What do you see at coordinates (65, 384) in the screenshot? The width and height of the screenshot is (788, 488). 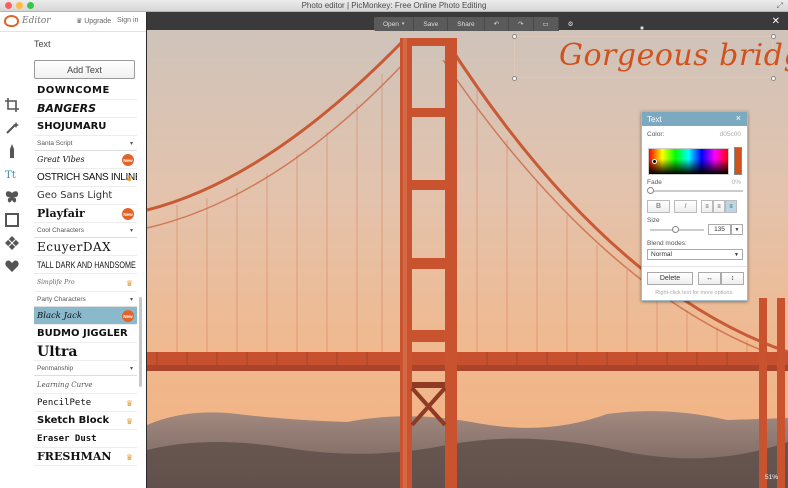 I see `font-name: Learning Curve` at bounding box center [65, 384].